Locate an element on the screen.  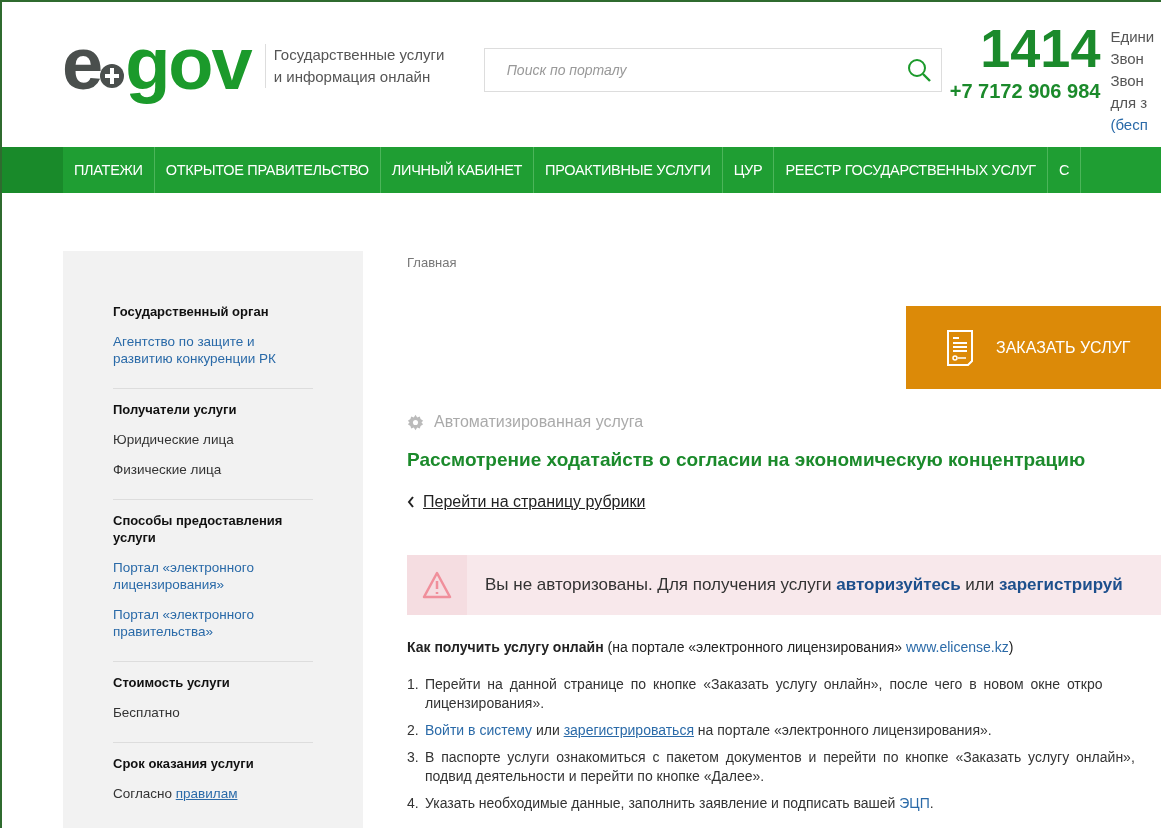
step-text: Войти в систему или зарегистрироваться на портале «электронного лицензирования». is located at coordinates (709, 730).